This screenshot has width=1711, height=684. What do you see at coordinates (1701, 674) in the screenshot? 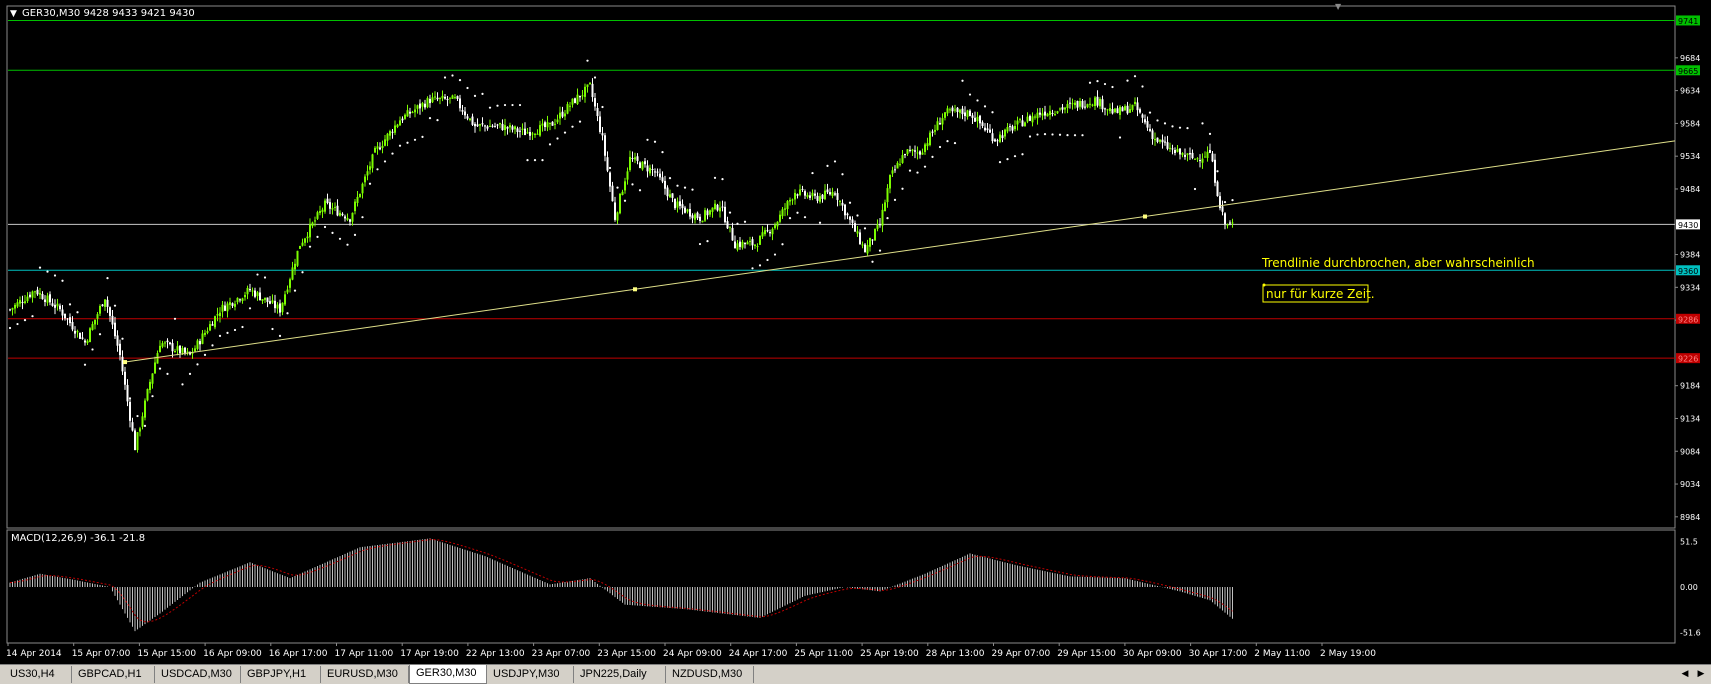
I see `tab-scroll-right-icon: ▶` at bounding box center [1701, 674].